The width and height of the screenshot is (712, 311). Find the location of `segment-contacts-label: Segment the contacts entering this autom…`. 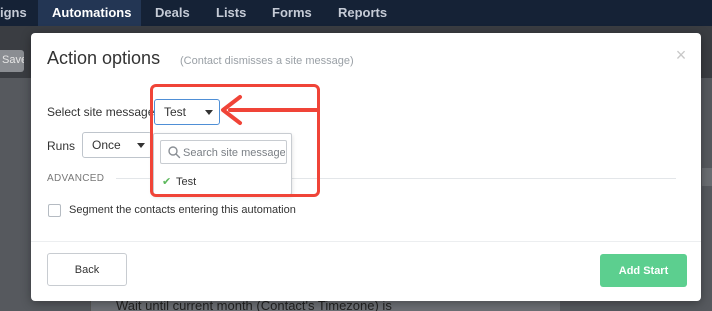

segment-contacts-label: Segment the contacts entering this autom… is located at coordinates (182, 210).